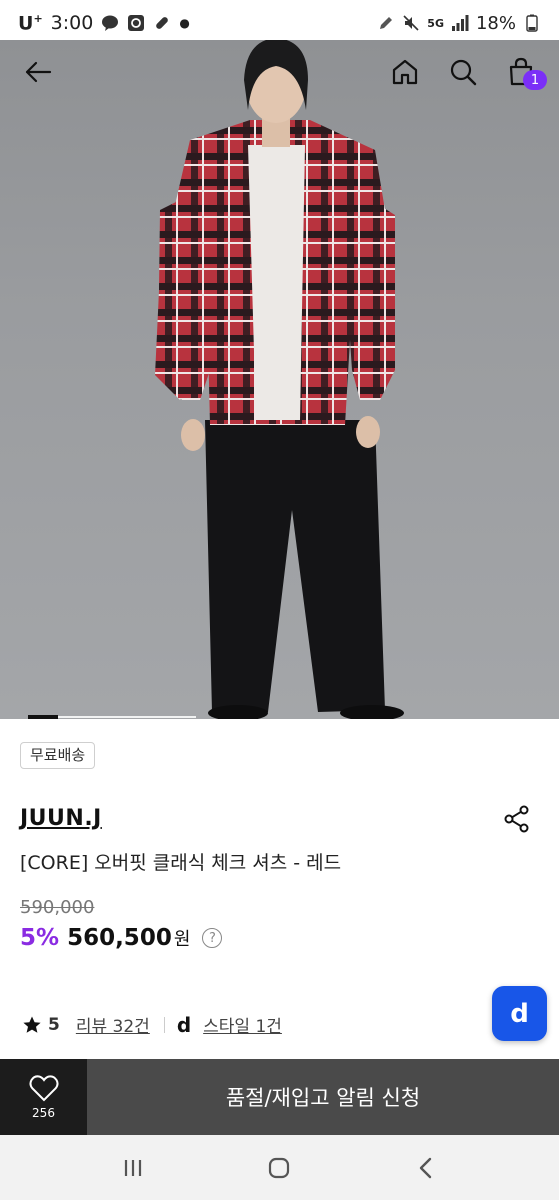 The height and width of the screenshot is (1200, 559). I want to click on product-name: [CORE] 오버핏 클래식 체크 셔츠 - 레드, so click(181, 863).